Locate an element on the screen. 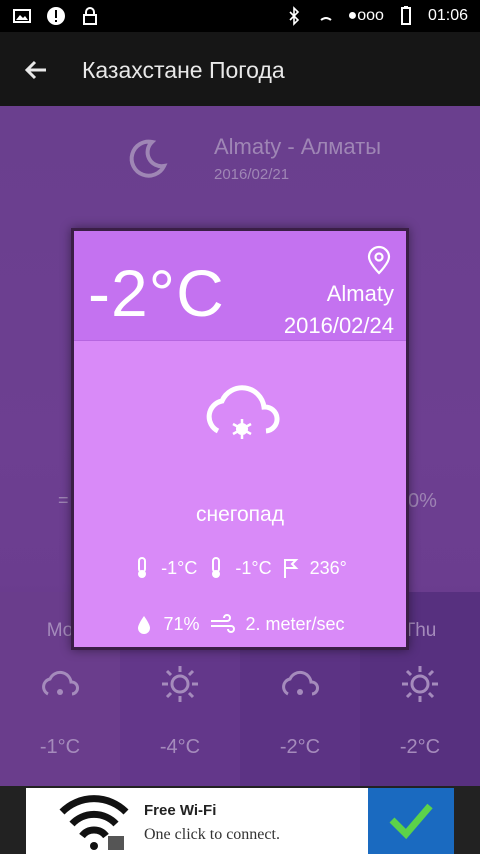  image-icon is located at coordinates (22, 16).